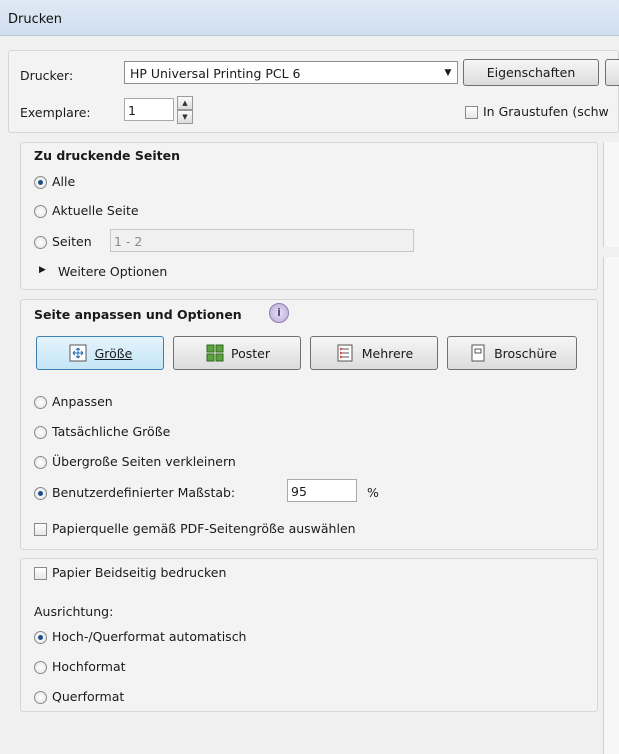  I want to click on label-landscape: Querformat, so click(88, 696).